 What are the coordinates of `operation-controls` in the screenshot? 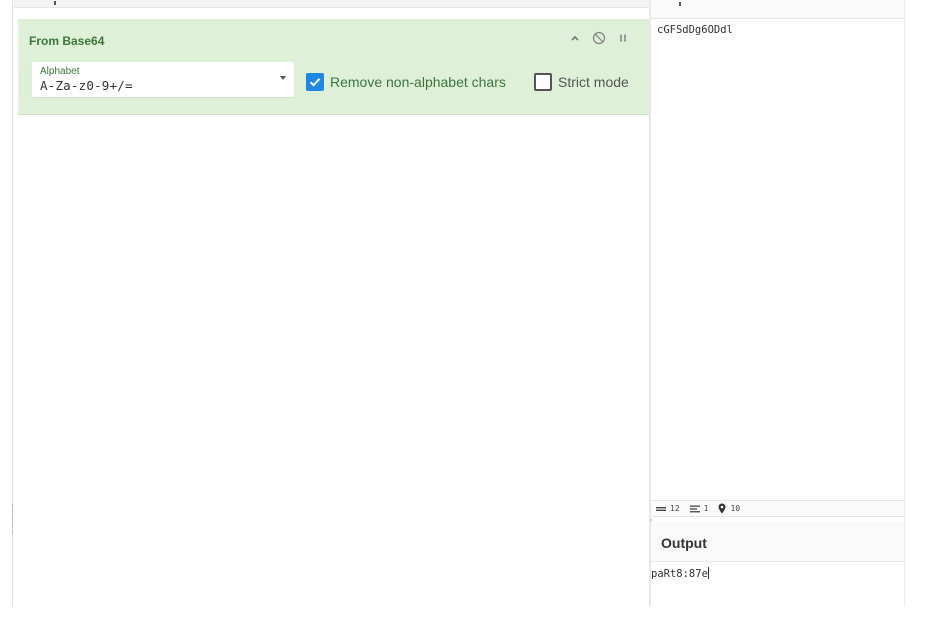 It's located at (599, 38).